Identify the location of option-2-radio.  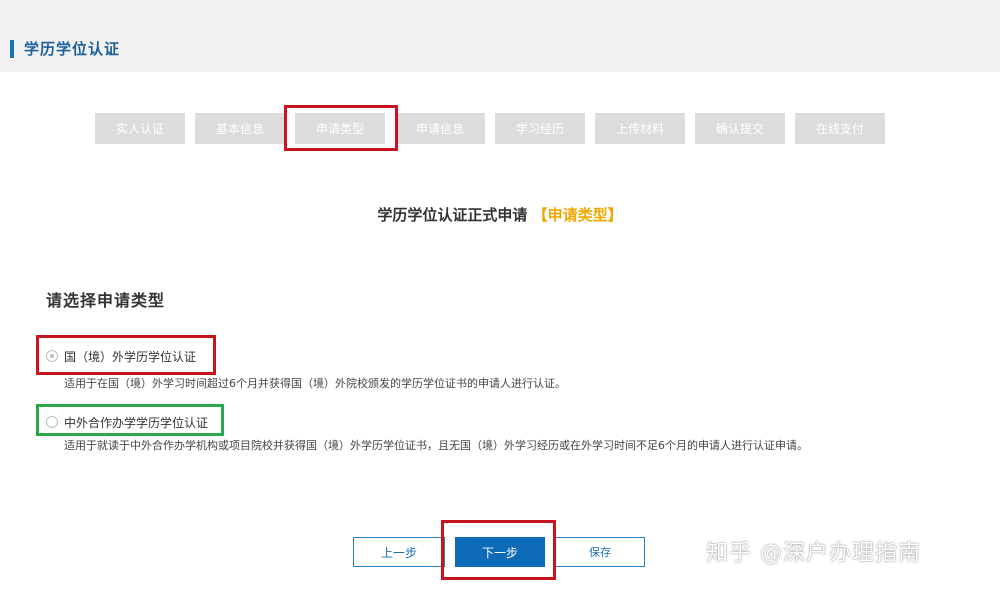
(52, 422).